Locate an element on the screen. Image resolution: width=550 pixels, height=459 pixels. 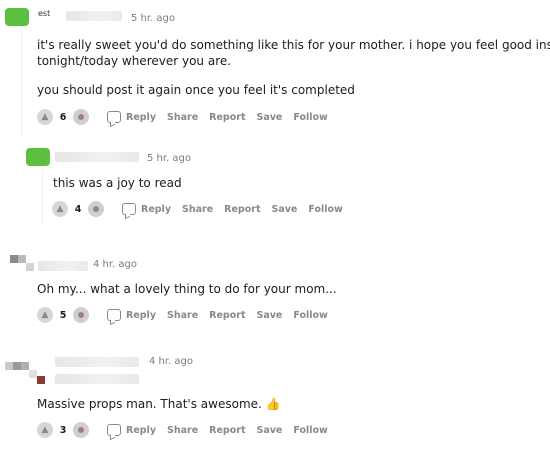
comment-text: Massive props man. That's awesome. 👍 is located at coordinates (159, 404).